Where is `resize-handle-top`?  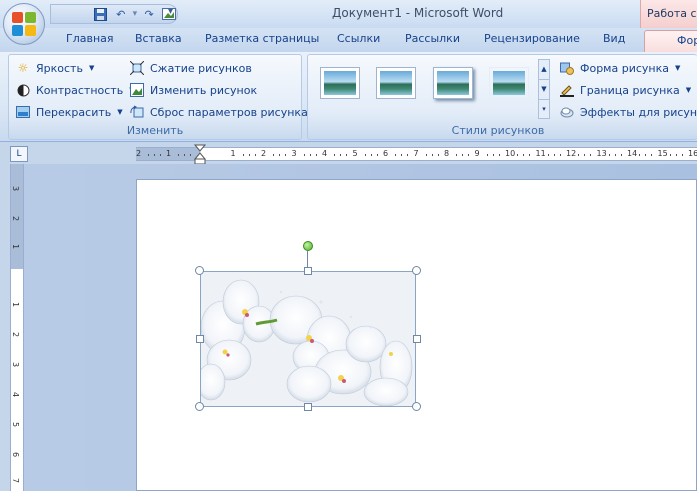 resize-handle-top is located at coordinates (308, 271).